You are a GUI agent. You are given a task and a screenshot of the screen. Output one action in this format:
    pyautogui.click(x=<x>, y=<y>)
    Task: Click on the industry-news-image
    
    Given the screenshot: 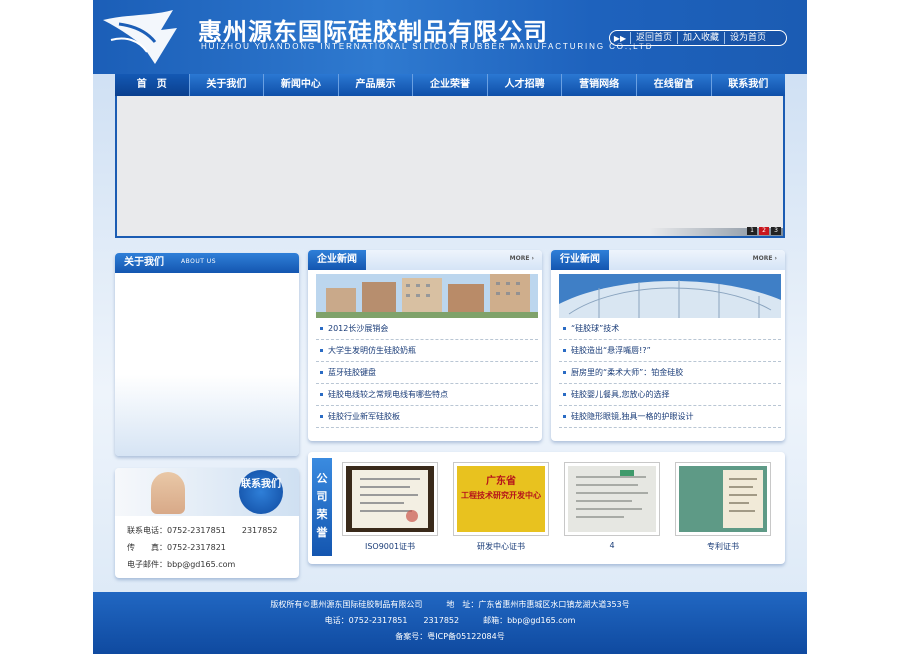 What is the action you would take?
    pyautogui.click(x=670, y=296)
    